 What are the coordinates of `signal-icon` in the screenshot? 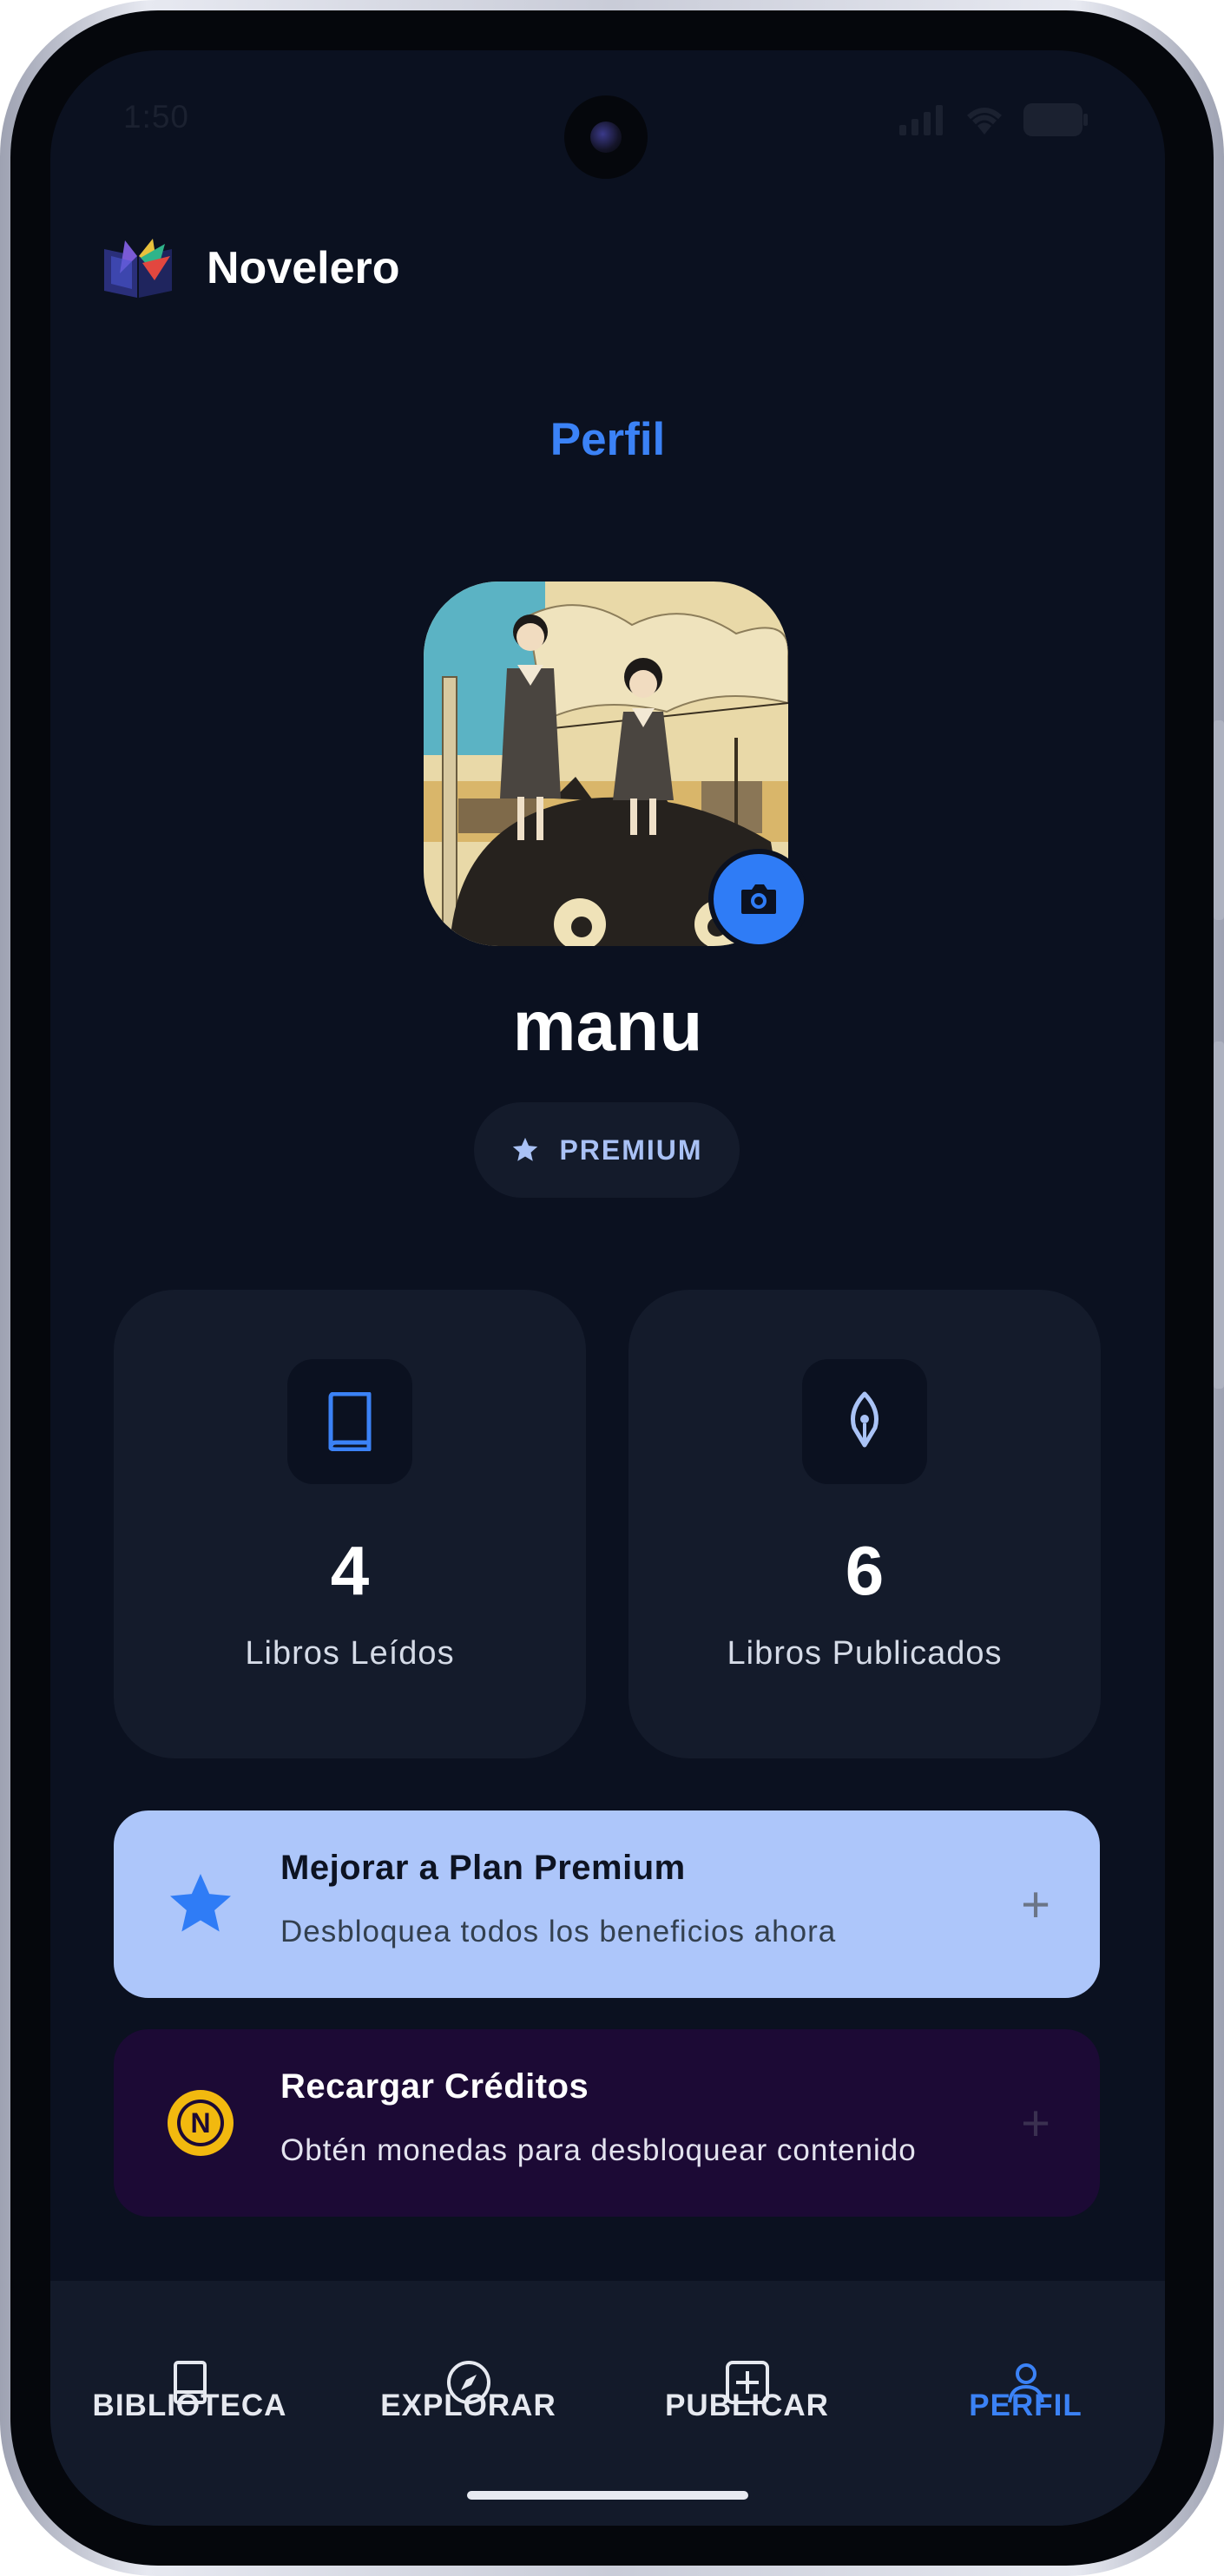 It's located at (921, 120).